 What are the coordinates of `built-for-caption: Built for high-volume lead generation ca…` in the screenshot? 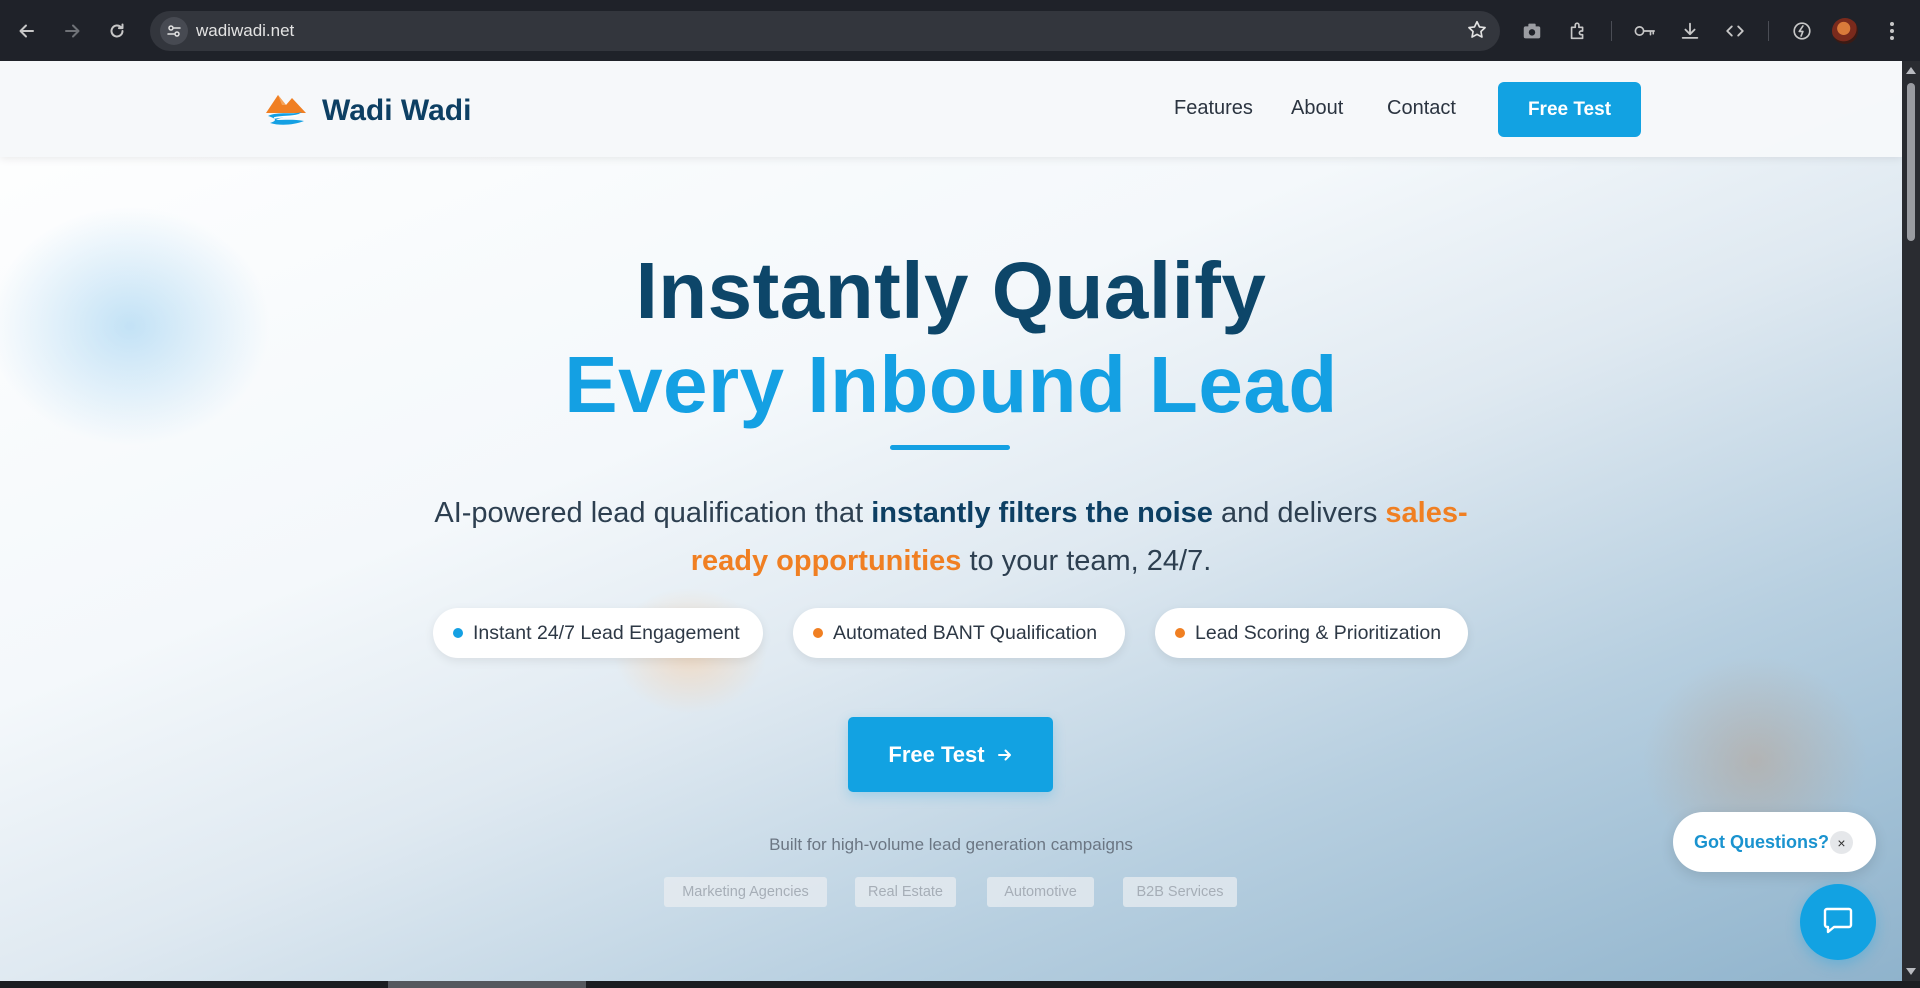 It's located at (951, 844).